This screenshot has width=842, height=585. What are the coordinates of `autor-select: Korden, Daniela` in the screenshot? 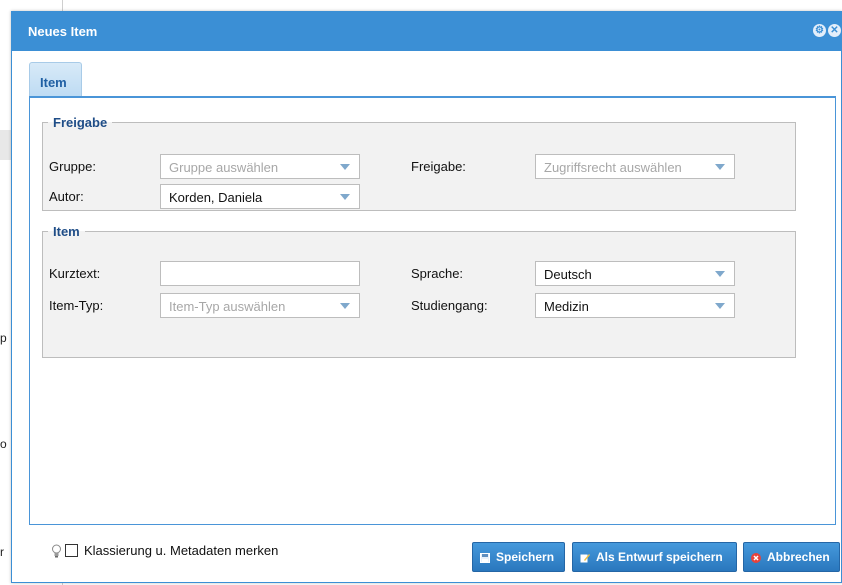 It's located at (260, 196).